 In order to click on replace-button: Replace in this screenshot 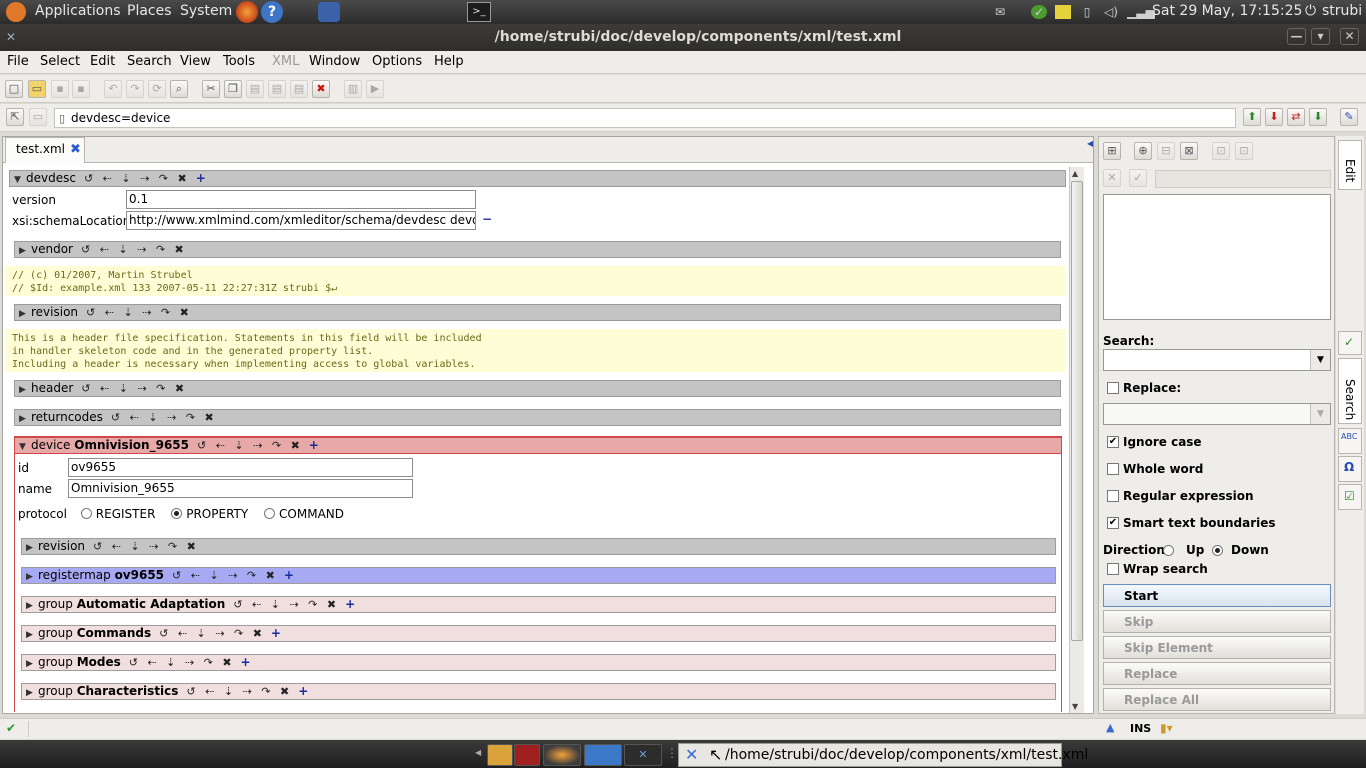, I will do `click(1217, 673)`.